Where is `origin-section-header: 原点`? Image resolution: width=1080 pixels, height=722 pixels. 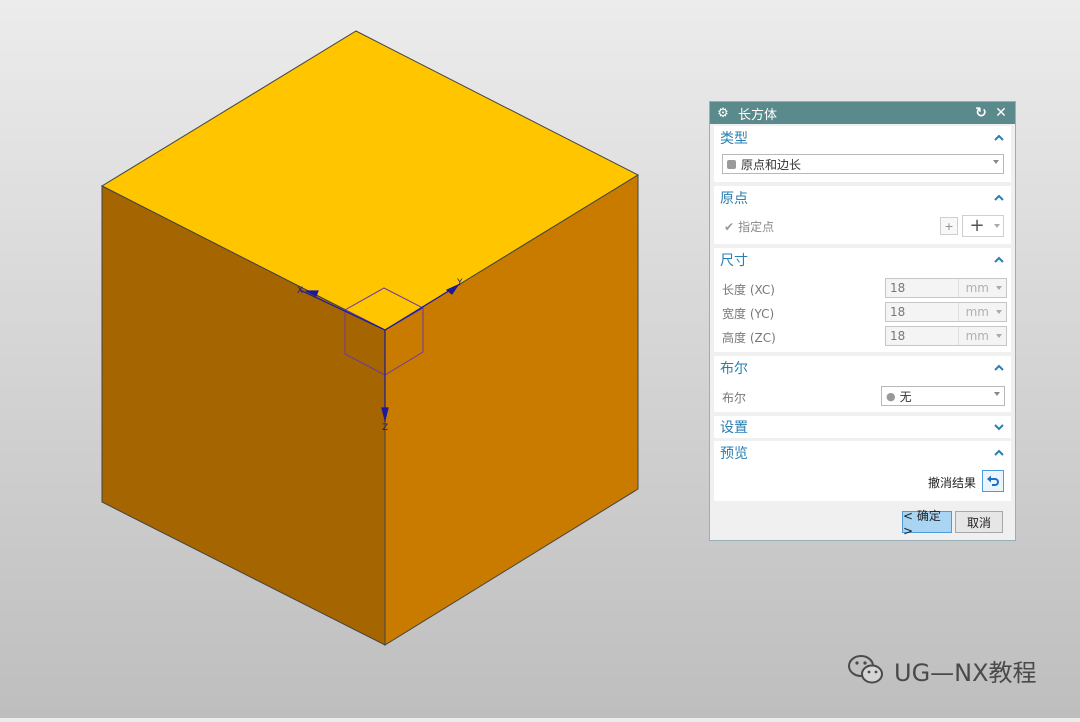
origin-section-header: 原点 is located at coordinates (862, 198).